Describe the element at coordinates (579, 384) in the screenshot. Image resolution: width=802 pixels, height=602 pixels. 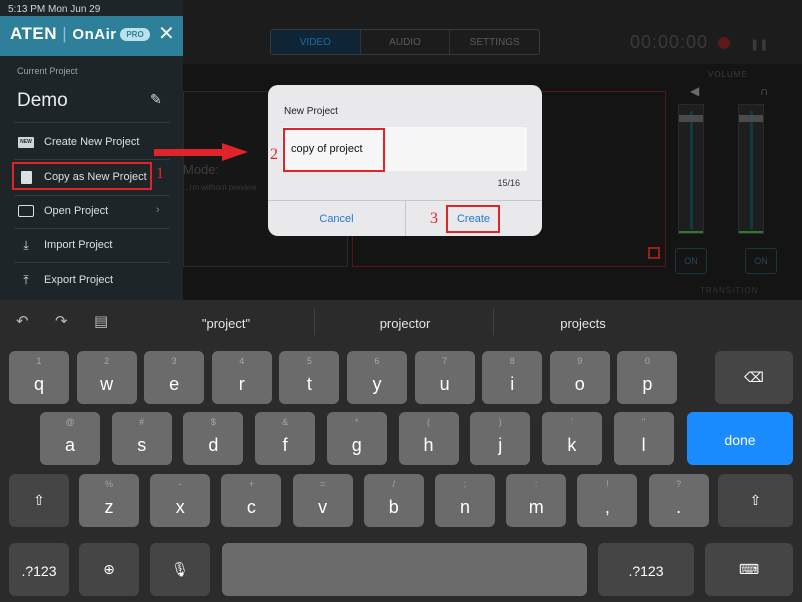
I see `key-label: o` at that location.